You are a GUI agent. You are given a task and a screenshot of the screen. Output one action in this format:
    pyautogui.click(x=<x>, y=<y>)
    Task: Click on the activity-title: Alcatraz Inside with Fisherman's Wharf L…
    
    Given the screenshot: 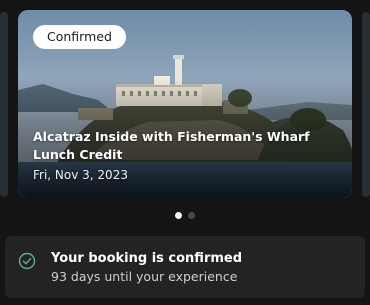 What is the action you would take?
    pyautogui.click(x=171, y=145)
    